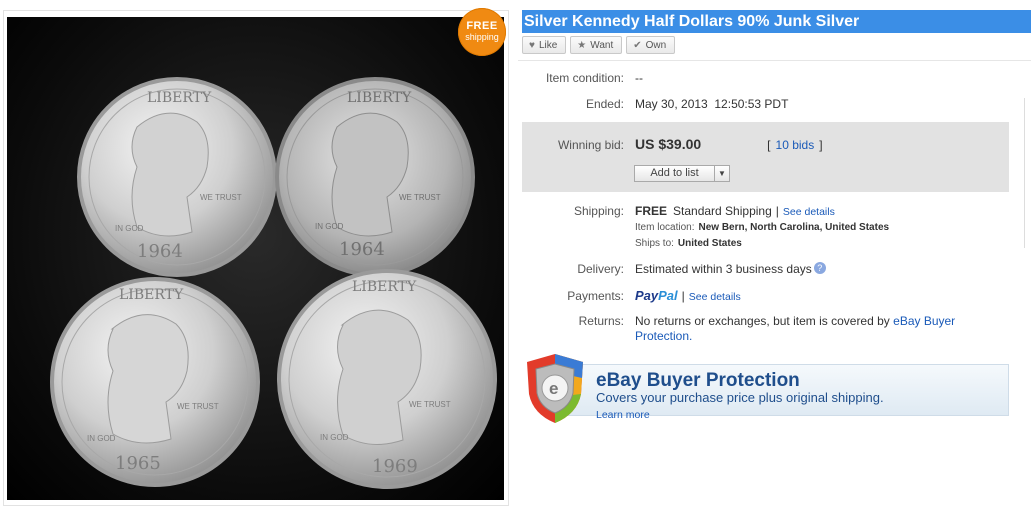  What do you see at coordinates (809, 212) in the screenshot?
I see `shipping-see-details-link: See details` at bounding box center [809, 212].